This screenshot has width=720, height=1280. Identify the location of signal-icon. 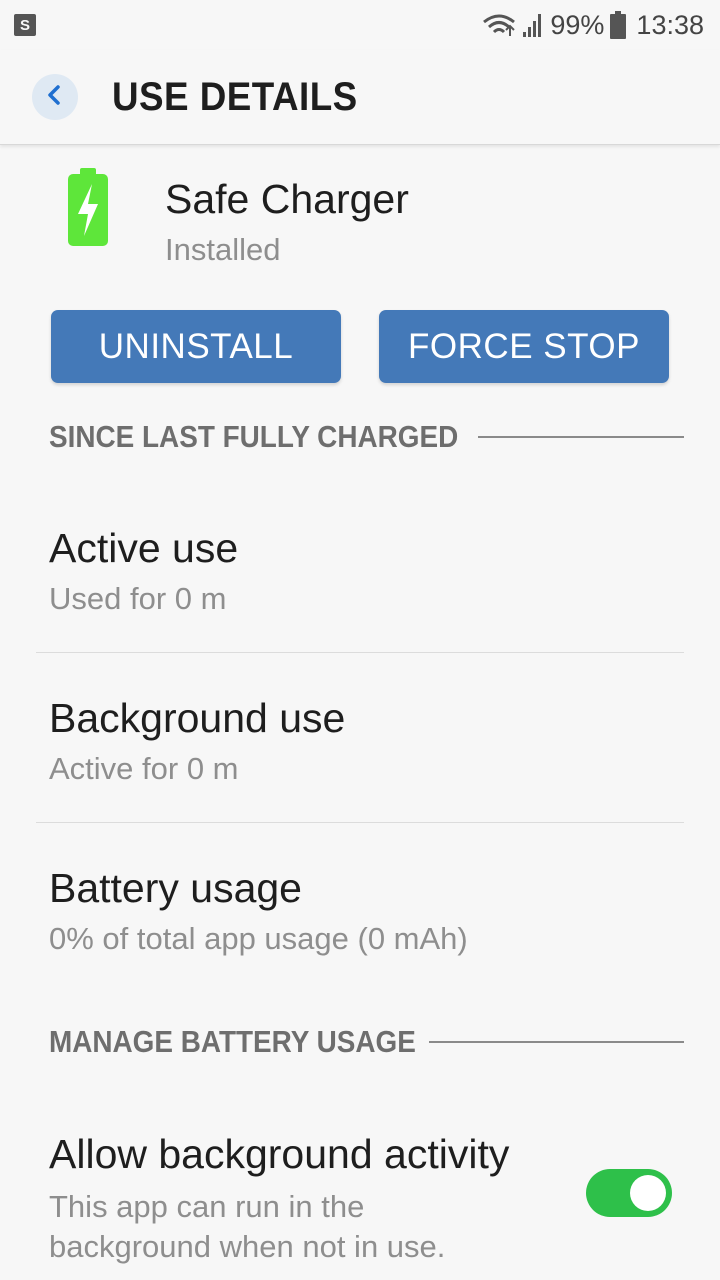
(533, 25).